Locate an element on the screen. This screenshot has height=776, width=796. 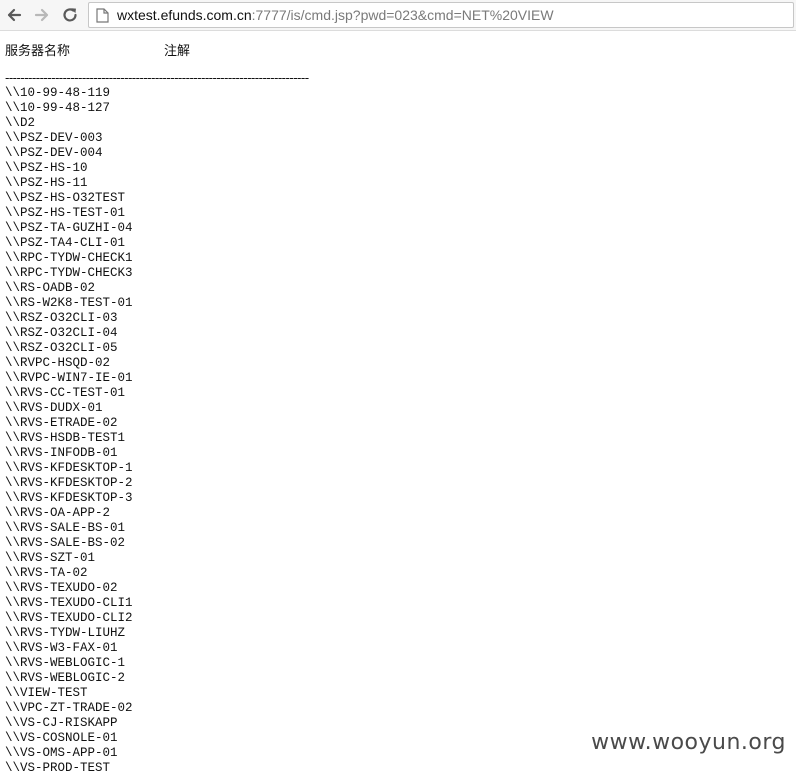
url-path: :7777/is/cmd.jsp?pwd=023&cmd=NET%20VIEW is located at coordinates (402, 15).